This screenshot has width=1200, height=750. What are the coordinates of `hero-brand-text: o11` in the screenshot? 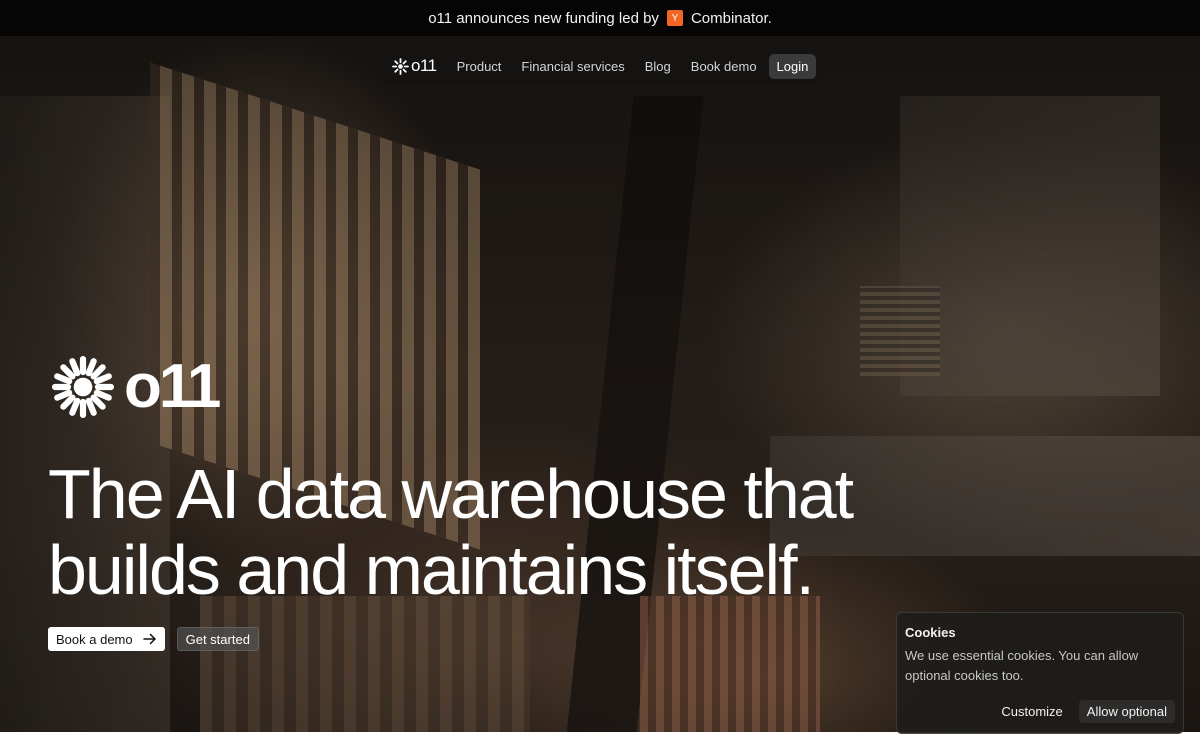 It's located at (172, 386).